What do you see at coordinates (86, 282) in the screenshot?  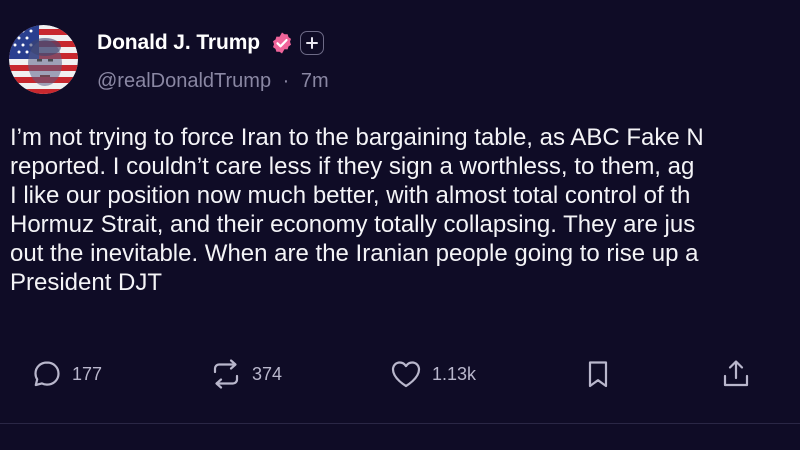 I see `post-text-line: President DJT` at bounding box center [86, 282].